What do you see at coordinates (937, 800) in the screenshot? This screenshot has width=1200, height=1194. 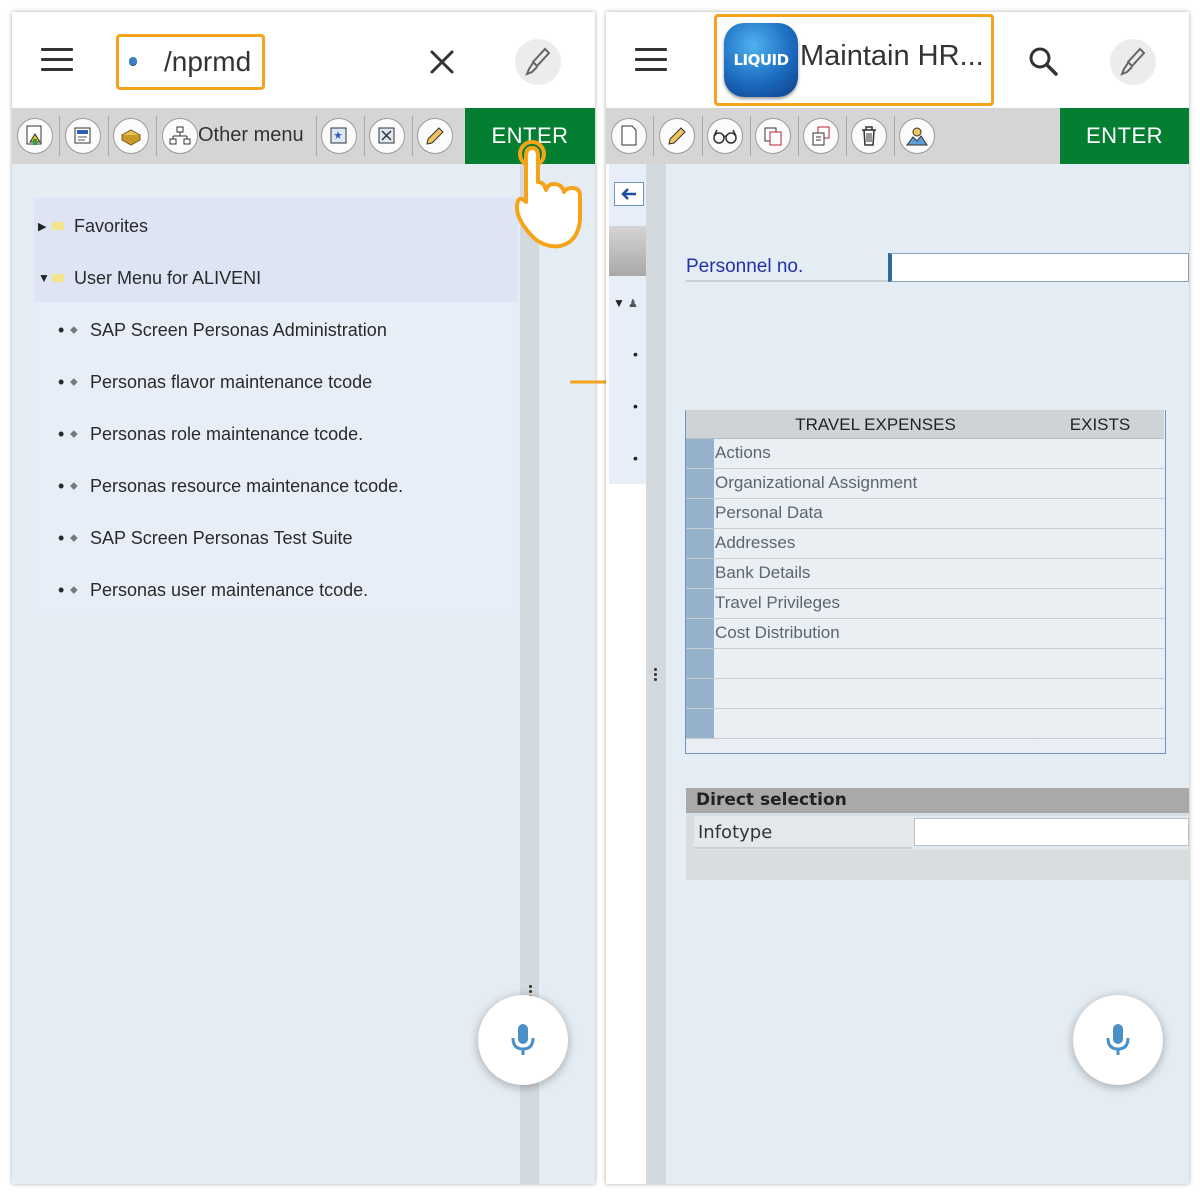 I see `direct-selection-header: Direct selection` at bounding box center [937, 800].